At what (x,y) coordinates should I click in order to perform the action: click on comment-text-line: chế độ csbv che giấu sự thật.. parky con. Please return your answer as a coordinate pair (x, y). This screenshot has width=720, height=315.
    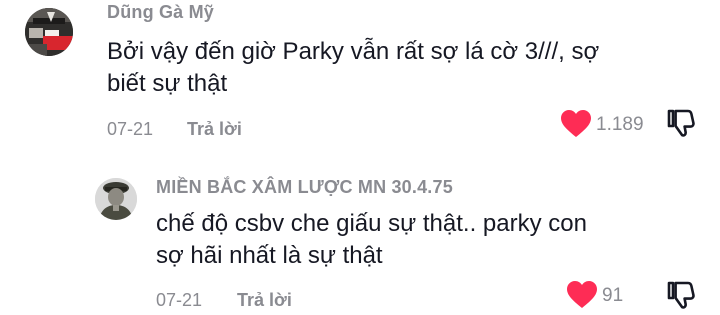
    Looking at the image, I should click on (371, 223).